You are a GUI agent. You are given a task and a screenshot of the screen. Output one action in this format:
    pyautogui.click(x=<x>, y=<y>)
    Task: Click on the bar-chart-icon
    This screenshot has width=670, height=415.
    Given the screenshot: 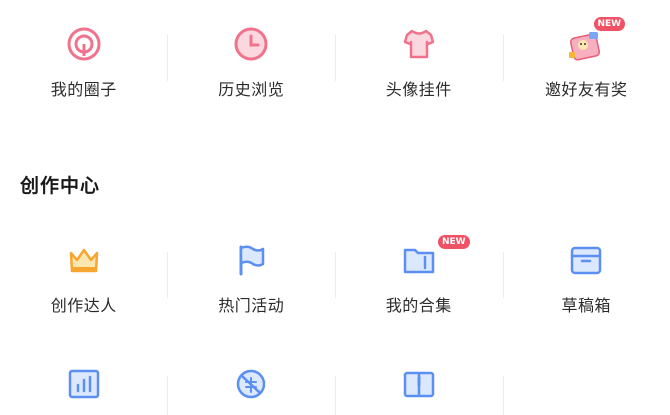 What is the action you would take?
    pyautogui.click(x=84, y=384)
    